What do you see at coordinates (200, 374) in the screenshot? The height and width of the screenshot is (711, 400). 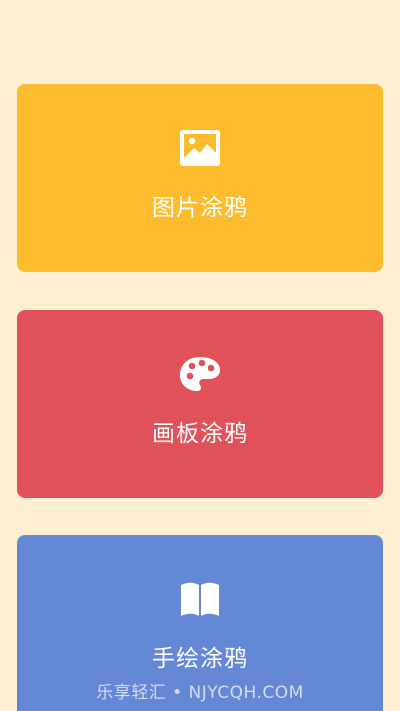 I see `palette-icon` at bounding box center [200, 374].